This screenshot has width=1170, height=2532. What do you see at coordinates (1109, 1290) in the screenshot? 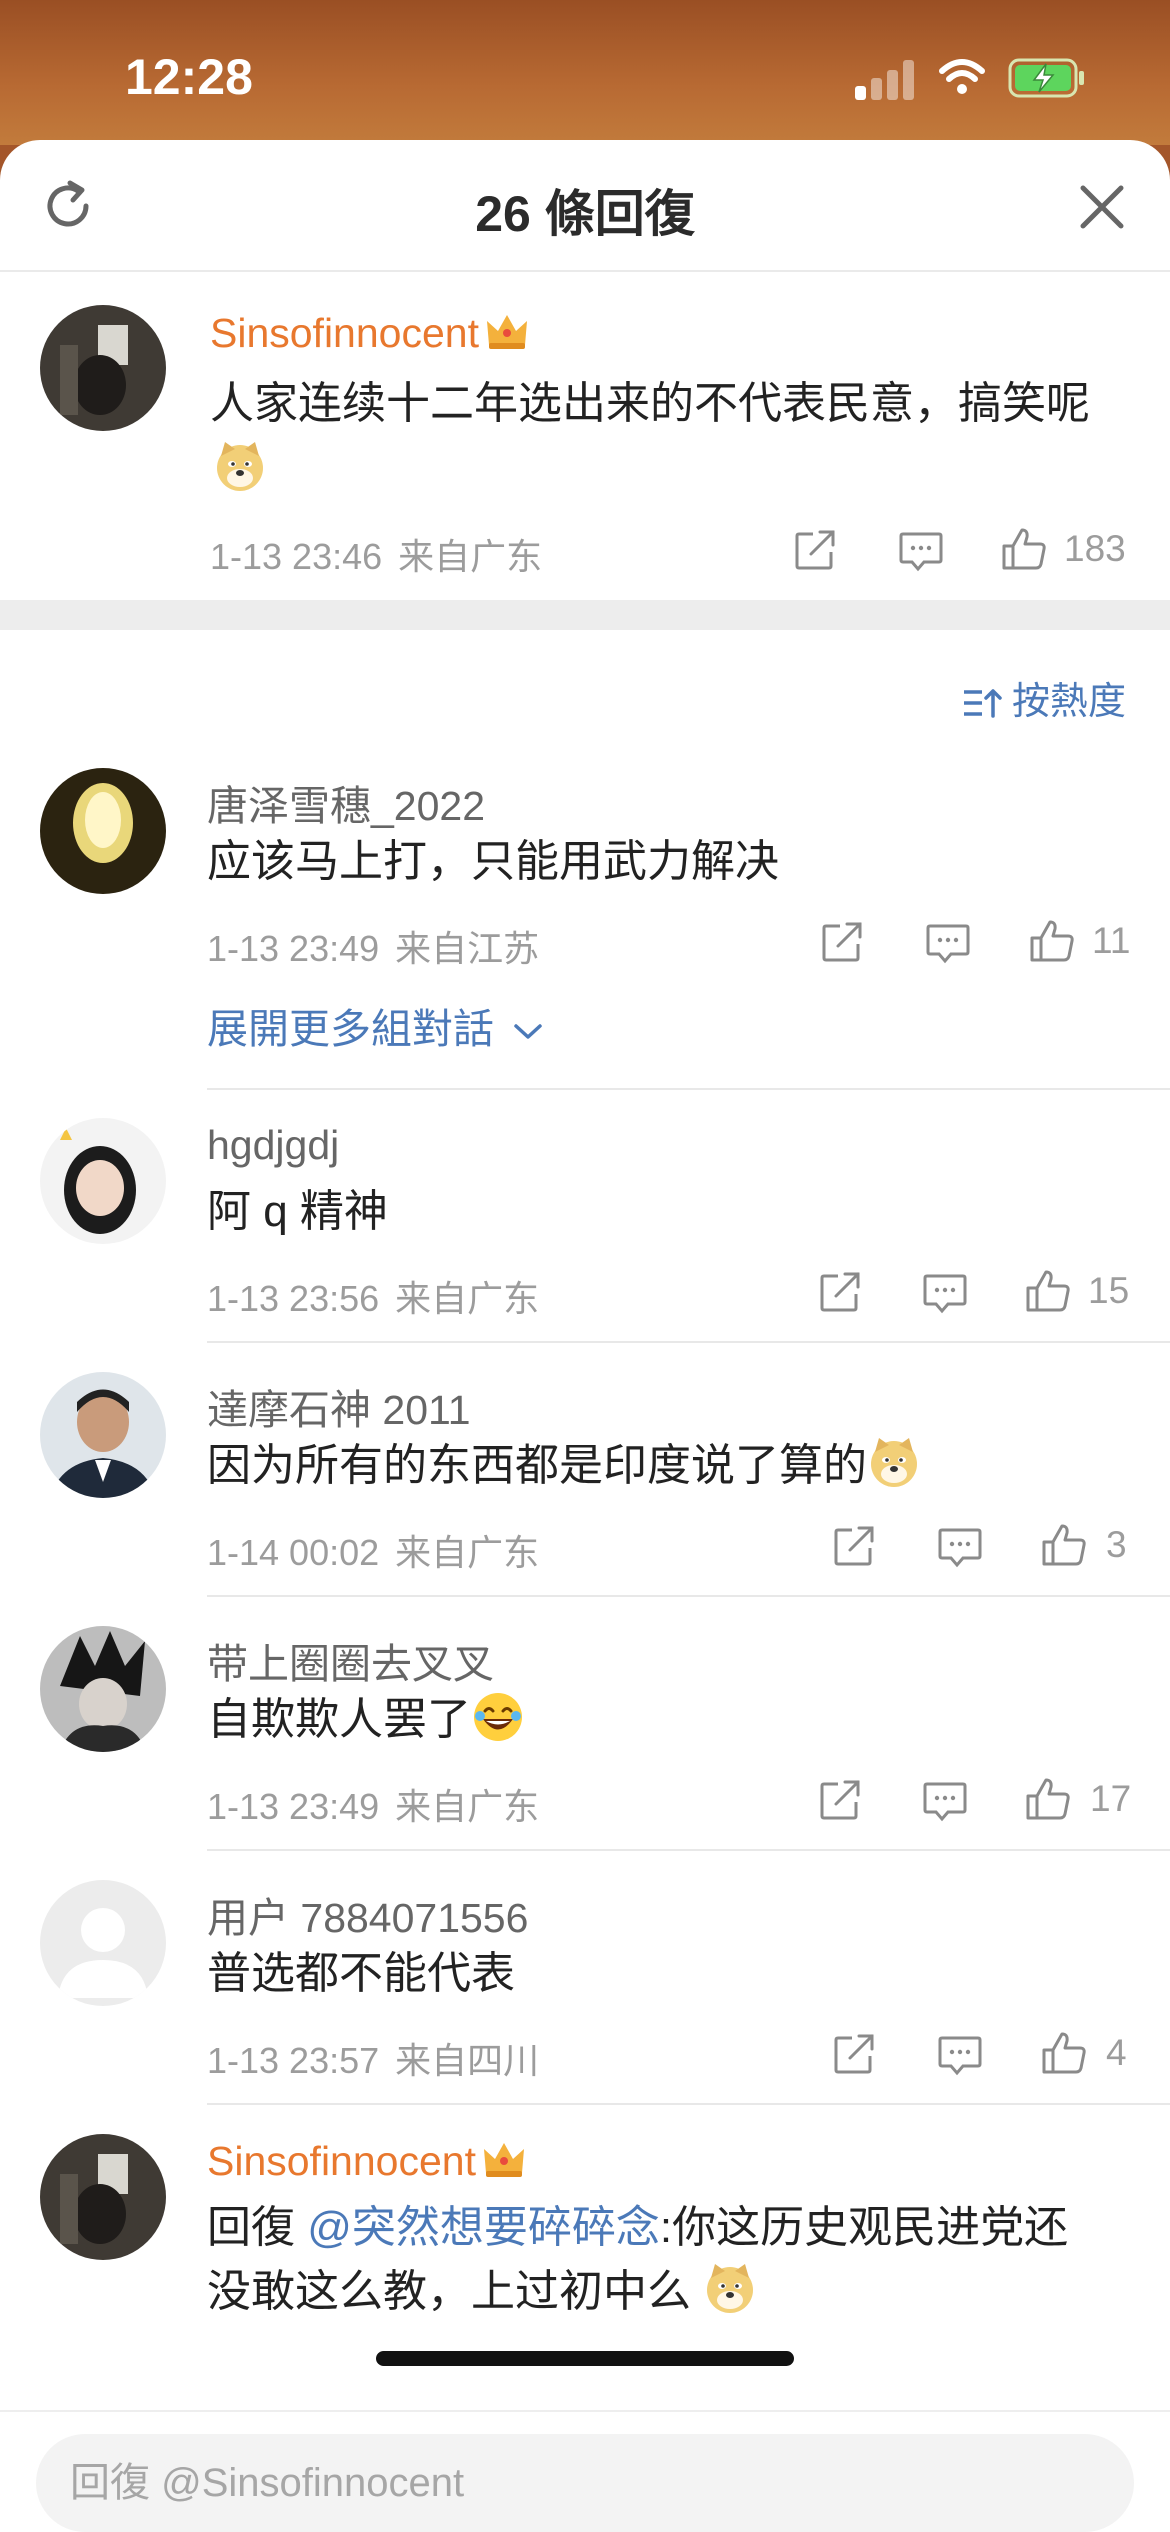
I see `like-count: 15` at bounding box center [1109, 1290].